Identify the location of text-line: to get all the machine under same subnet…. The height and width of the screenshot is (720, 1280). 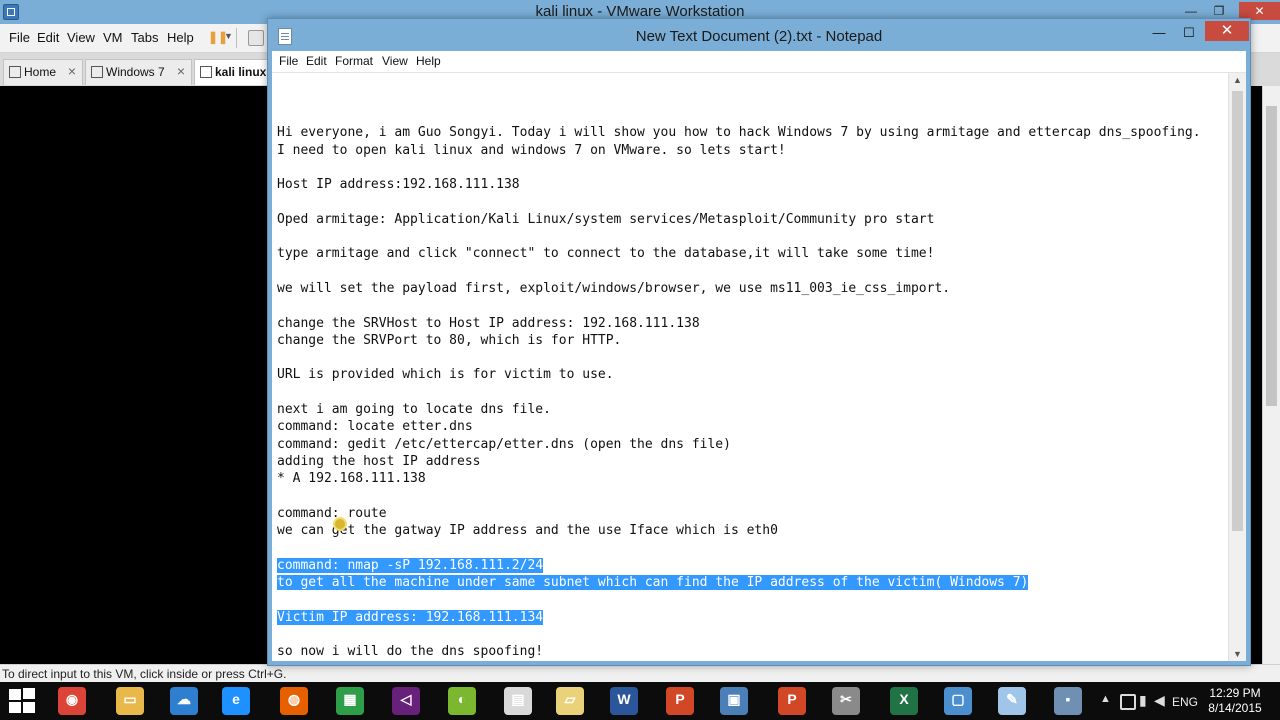
(752, 582).